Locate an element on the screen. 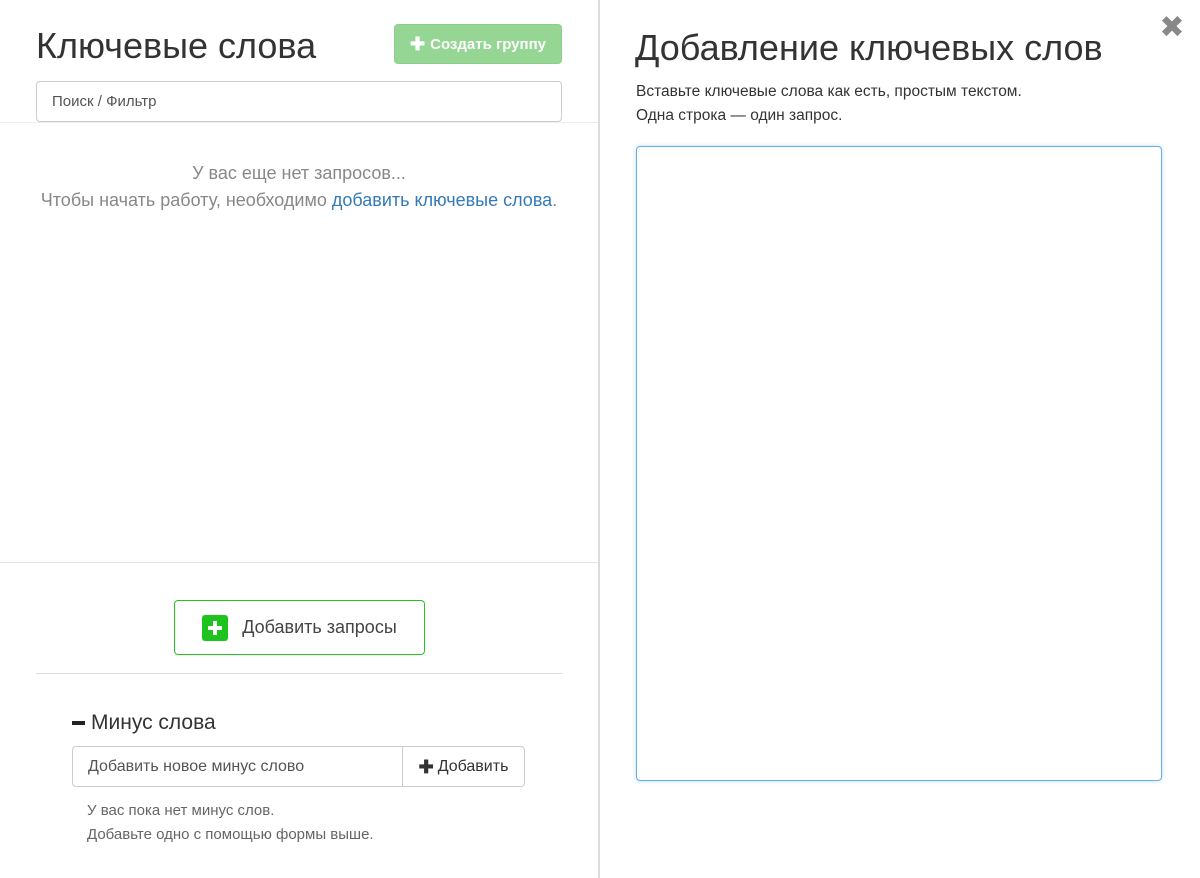 This screenshot has height=878, width=1200. minus-empty-line-2: Добавьте одно с помощью формы выше. is located at coordinates (230, 834).